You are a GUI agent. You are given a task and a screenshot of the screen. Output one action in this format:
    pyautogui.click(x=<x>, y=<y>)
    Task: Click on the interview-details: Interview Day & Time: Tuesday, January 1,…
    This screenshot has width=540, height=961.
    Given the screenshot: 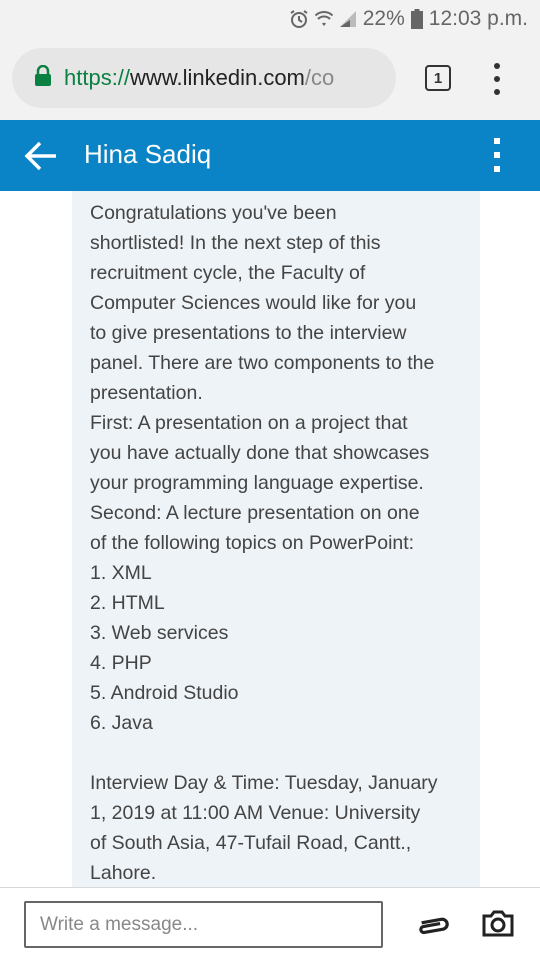 What is the action you would take?
    pyautogui.click(x=280, y=827)
    